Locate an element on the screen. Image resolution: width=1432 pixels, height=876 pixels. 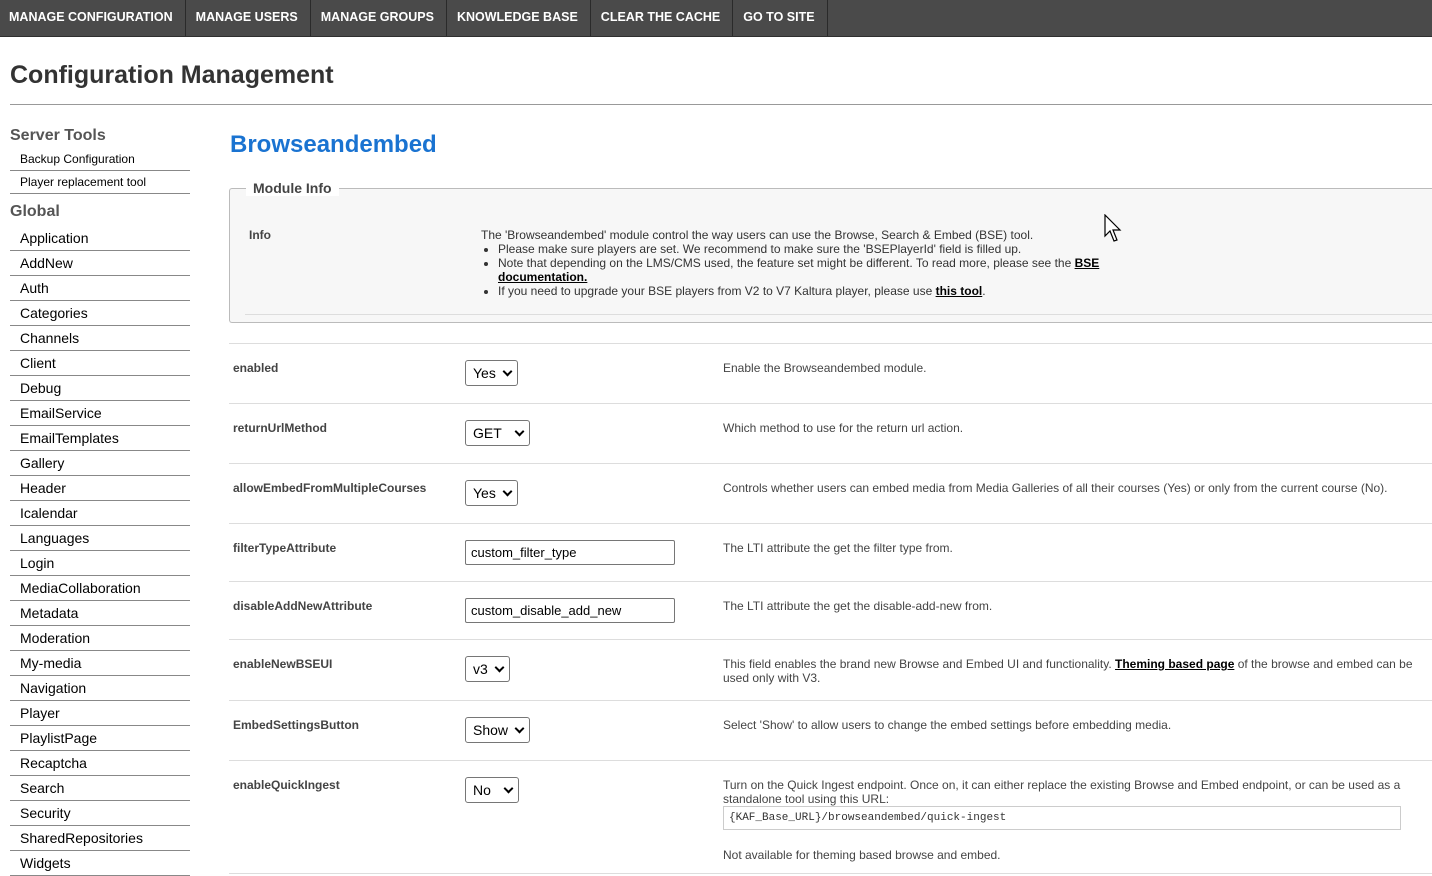
sidebar-item-backup-configuration: Backup Configuration is located at coordinates (100, 159).